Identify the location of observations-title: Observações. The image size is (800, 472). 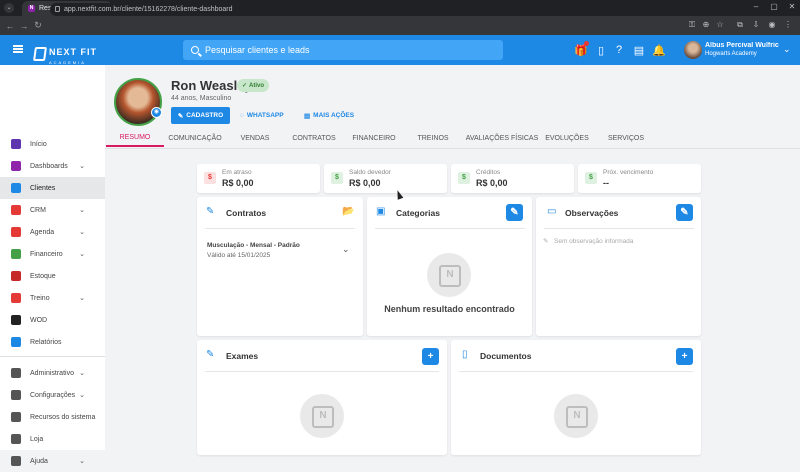
(592, 213).